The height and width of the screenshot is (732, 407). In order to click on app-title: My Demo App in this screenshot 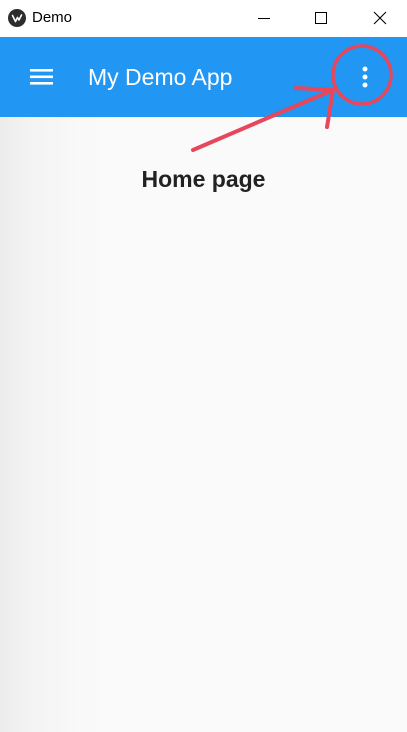, I will do `click(160, 77)`.